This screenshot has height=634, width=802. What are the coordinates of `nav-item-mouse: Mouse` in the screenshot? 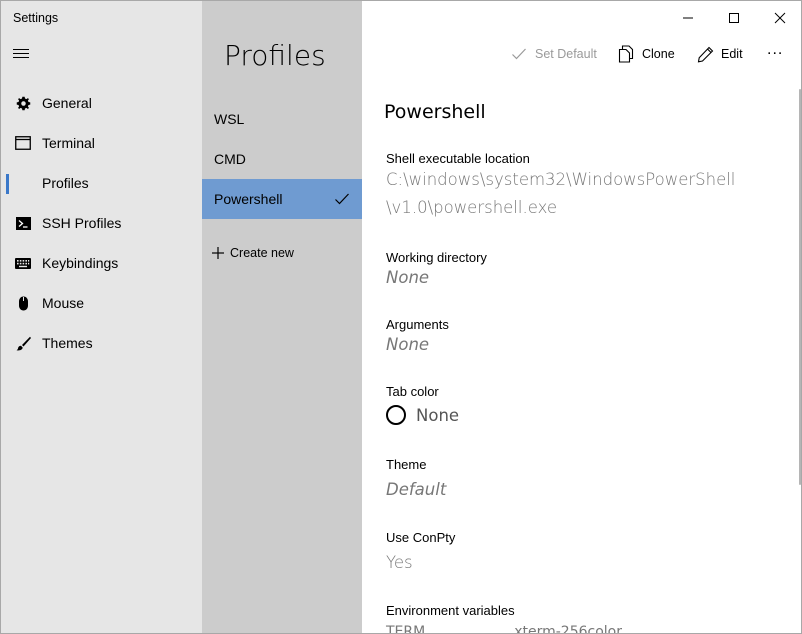 It's located at (101, 303).